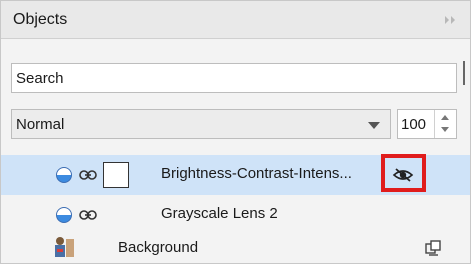  I want to click on double-chevron-right-icon, so click(450, 20).